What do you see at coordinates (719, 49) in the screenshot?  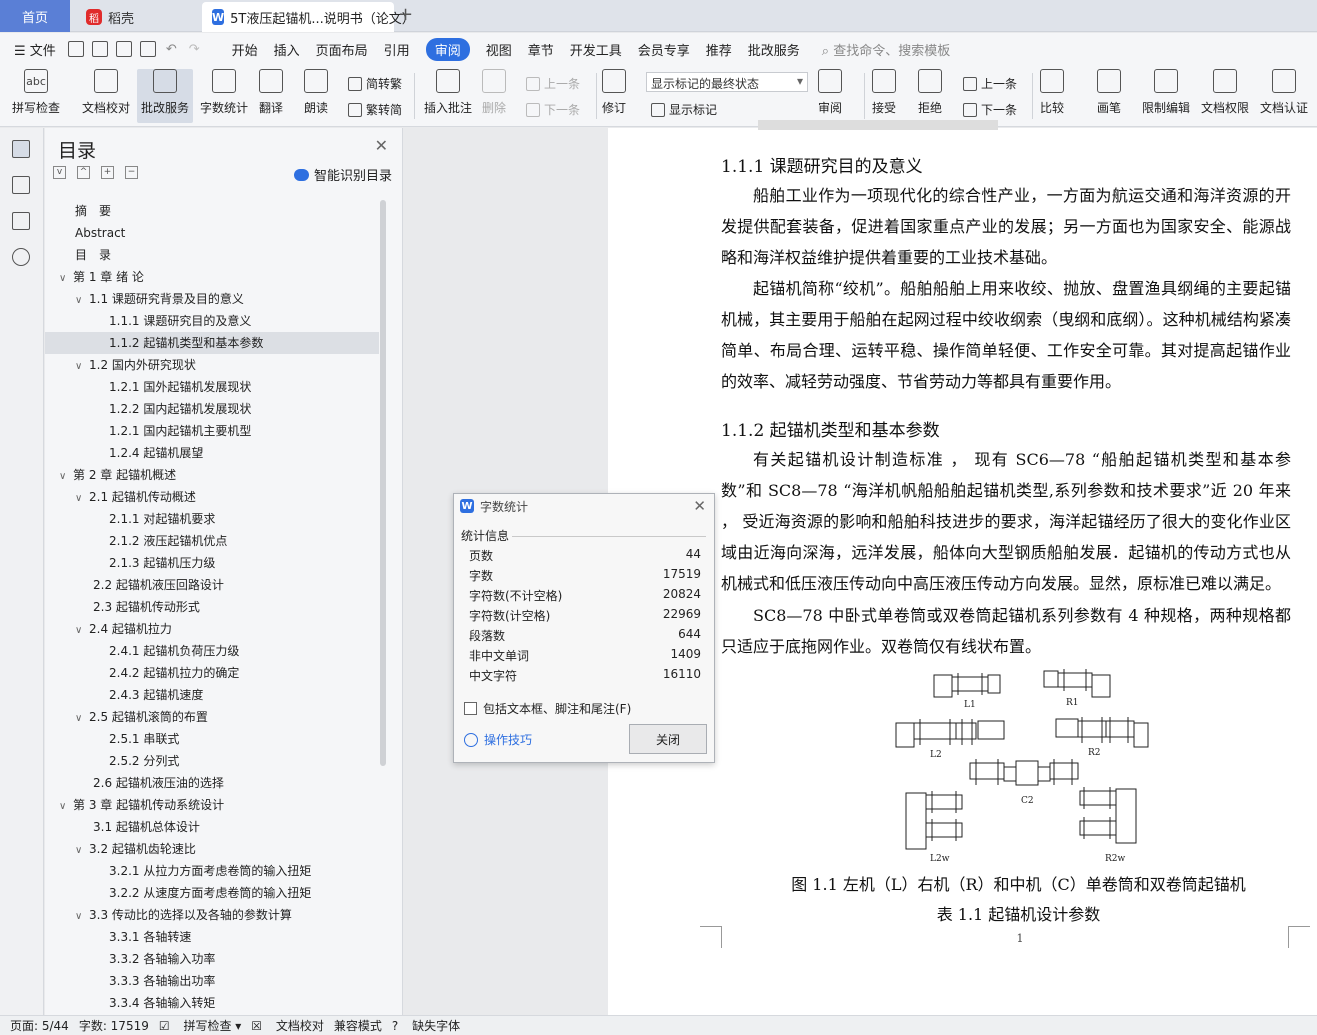 I see `menu-recommend: 推荐` at bounding box center [719, 49].